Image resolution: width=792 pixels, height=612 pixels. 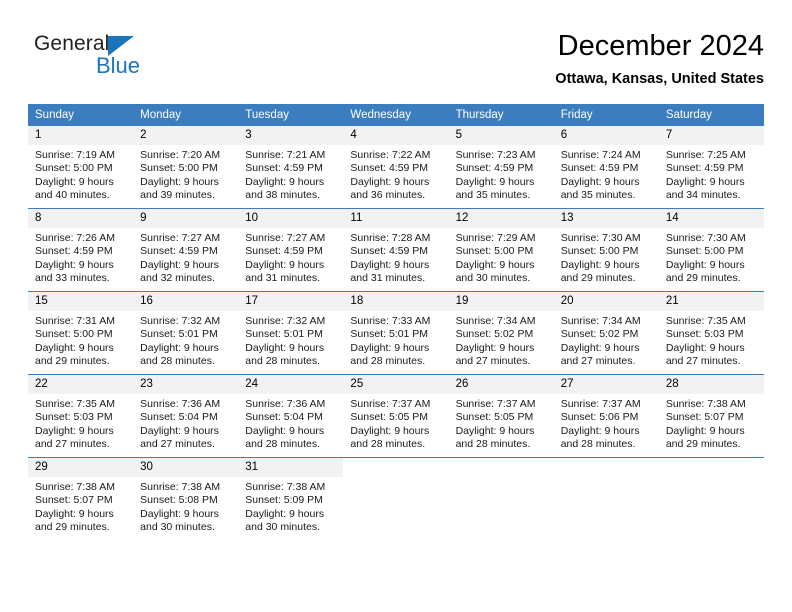 What do you see at coordinates (493, 195) in the screenshot?
I see `daylight-duration-line2: and 35 minutes.` at bounding box center [493, 195].